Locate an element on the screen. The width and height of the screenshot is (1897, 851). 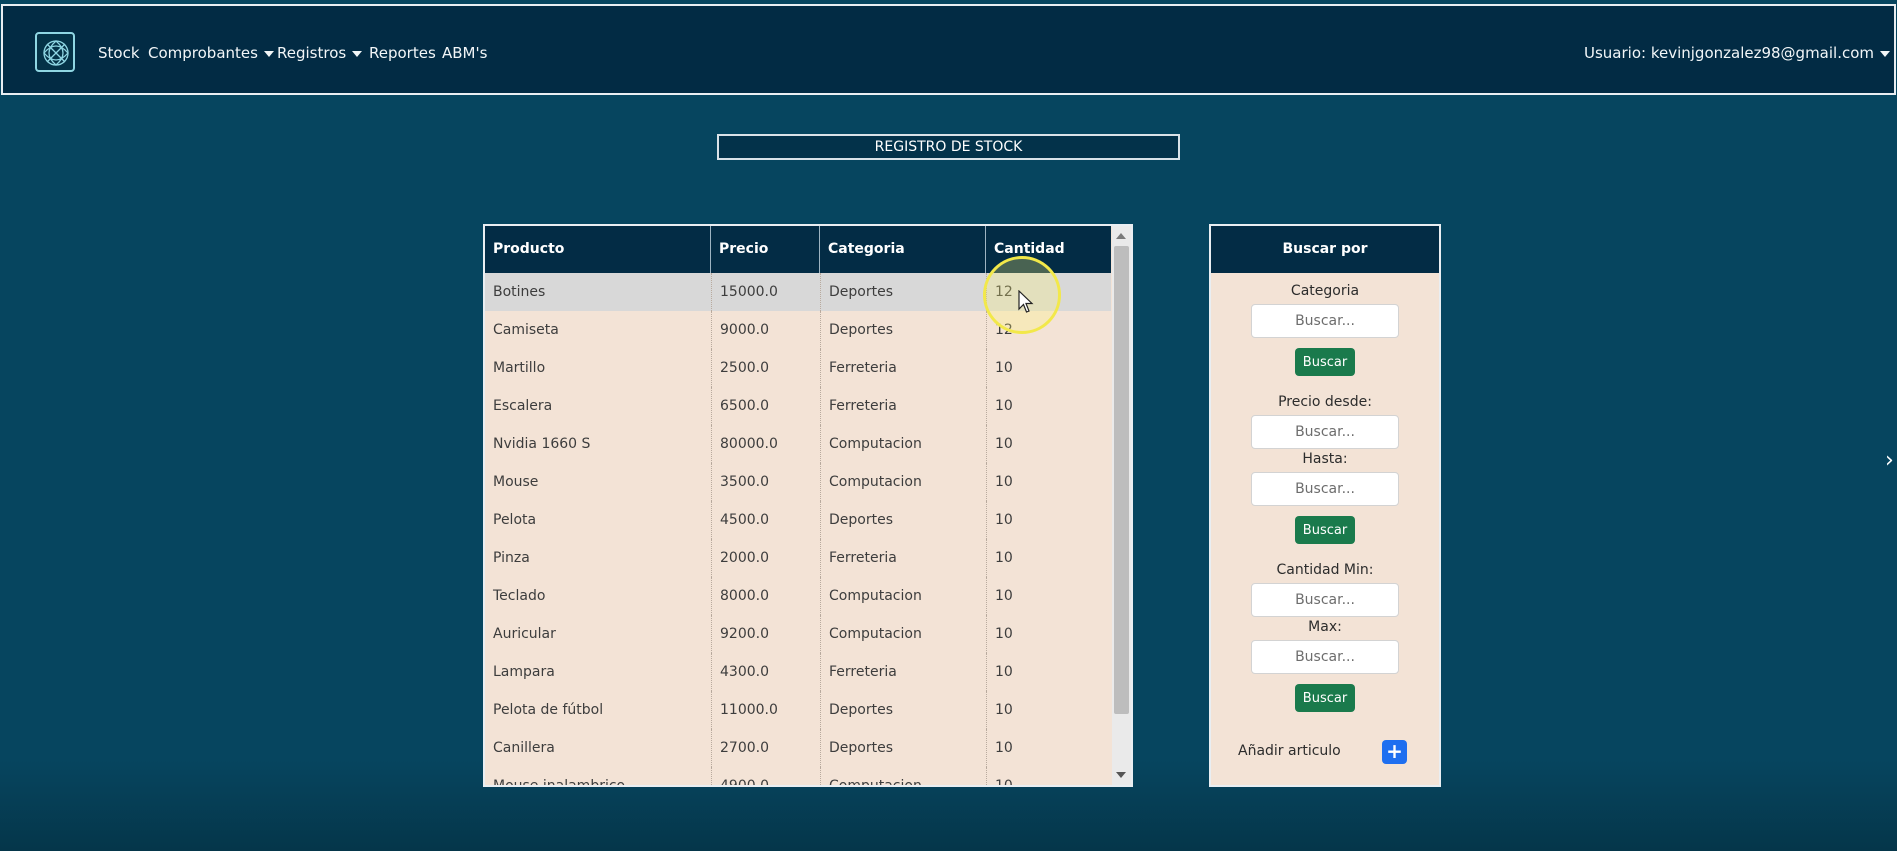
table-row: Camiseta 9000.0 Deportes 12 is located at coordinates (798, 330).